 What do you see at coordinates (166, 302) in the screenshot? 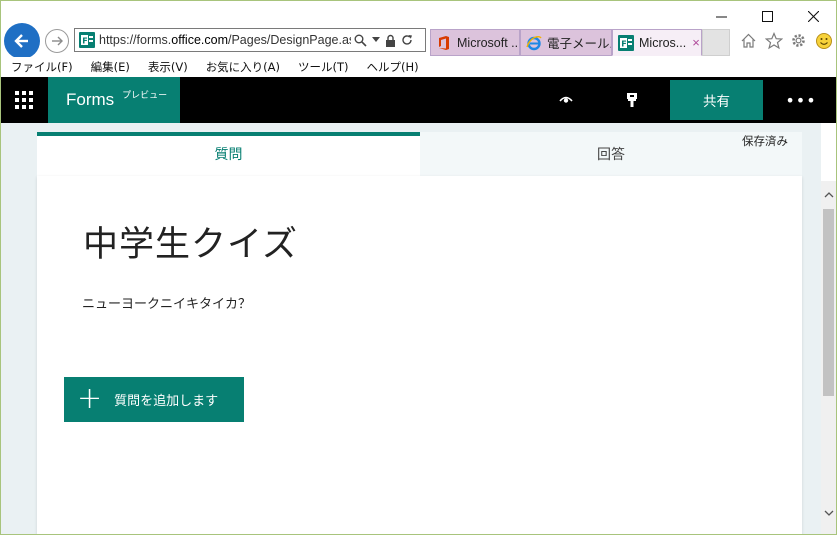
I see `form-description: ニューヨークニイキタイカ？` at bounding box center [166, 302].